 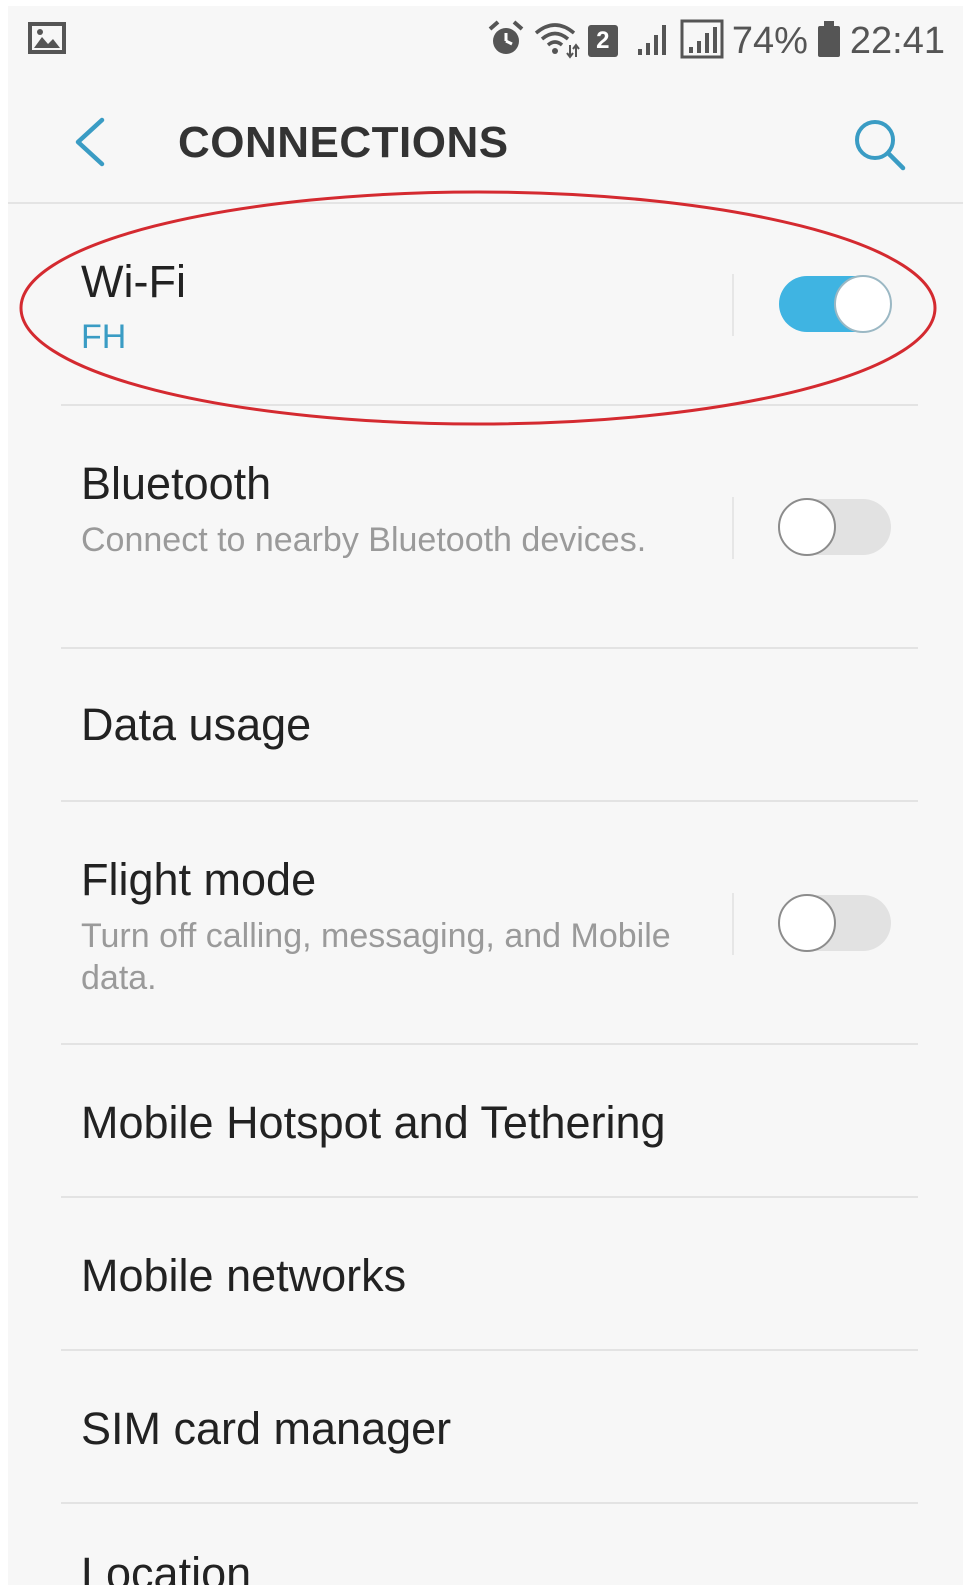 I want to click on item-title: Data usage, so click(x=196, y=724).